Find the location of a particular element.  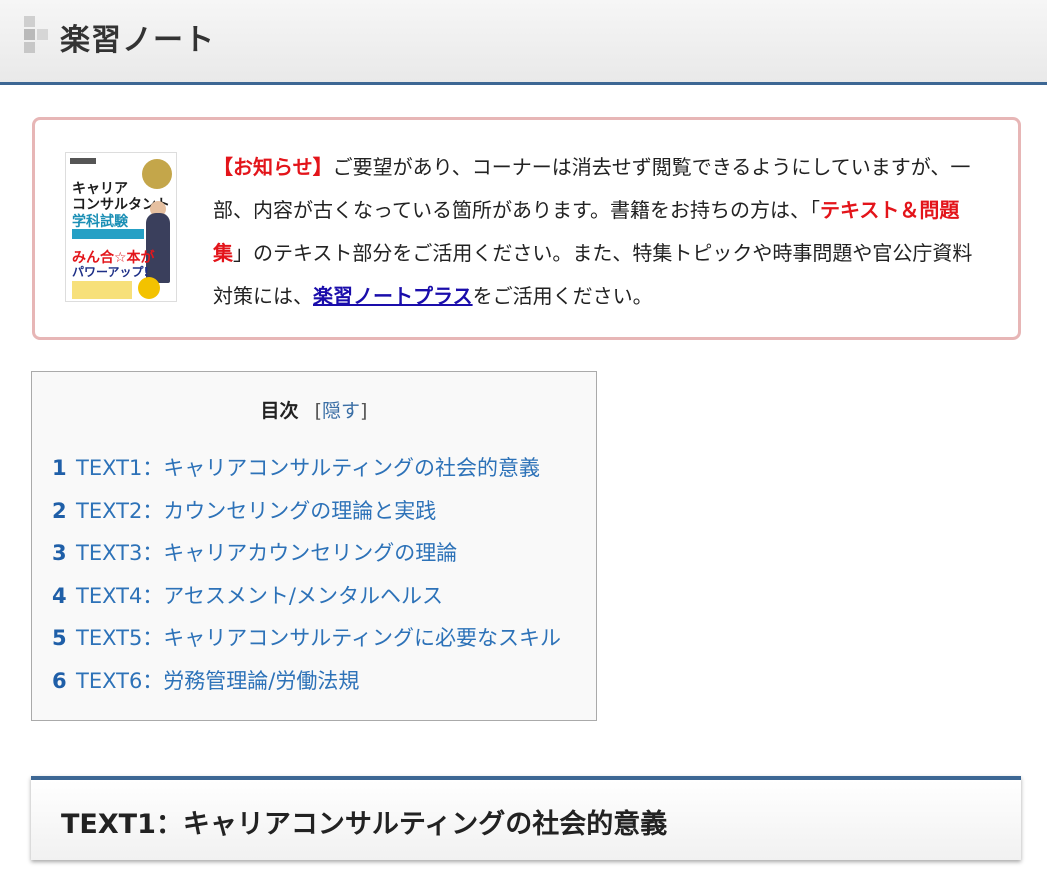

toc-item: 3 TEXT3：キャリアカウンセリングの理論 is located at coordinates (306, 558).